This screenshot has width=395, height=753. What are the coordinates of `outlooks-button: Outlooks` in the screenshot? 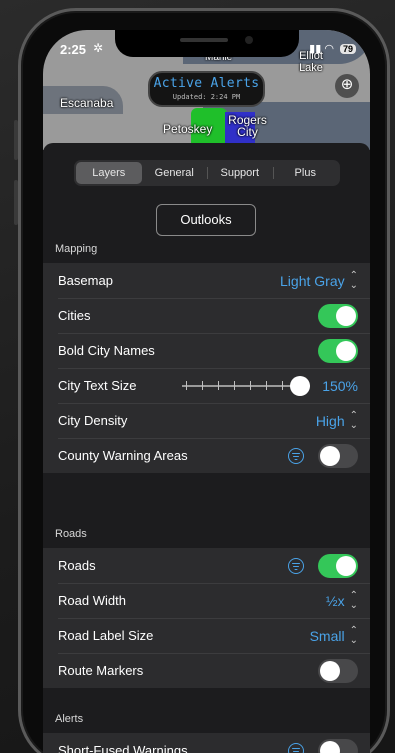 It's located at (206, 220).